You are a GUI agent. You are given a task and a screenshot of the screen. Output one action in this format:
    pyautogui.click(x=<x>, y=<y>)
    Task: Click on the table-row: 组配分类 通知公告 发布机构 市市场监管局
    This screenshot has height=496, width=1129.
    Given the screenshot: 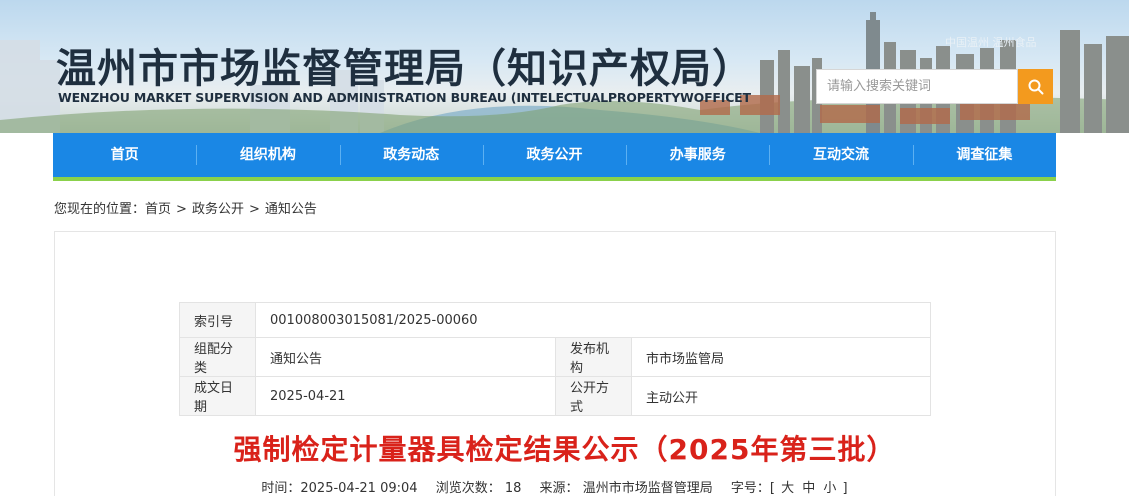 What is the action you would take?
    pyautogui.click(x=555, y=357)
    